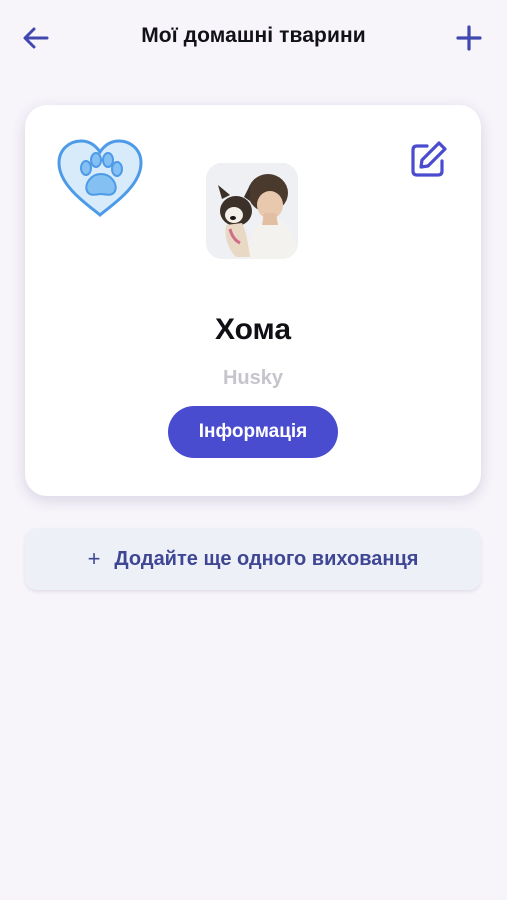 Image resolution: width=507 pixels, height=900 pixels. I want to click on plus-icon, so click(469, 38).